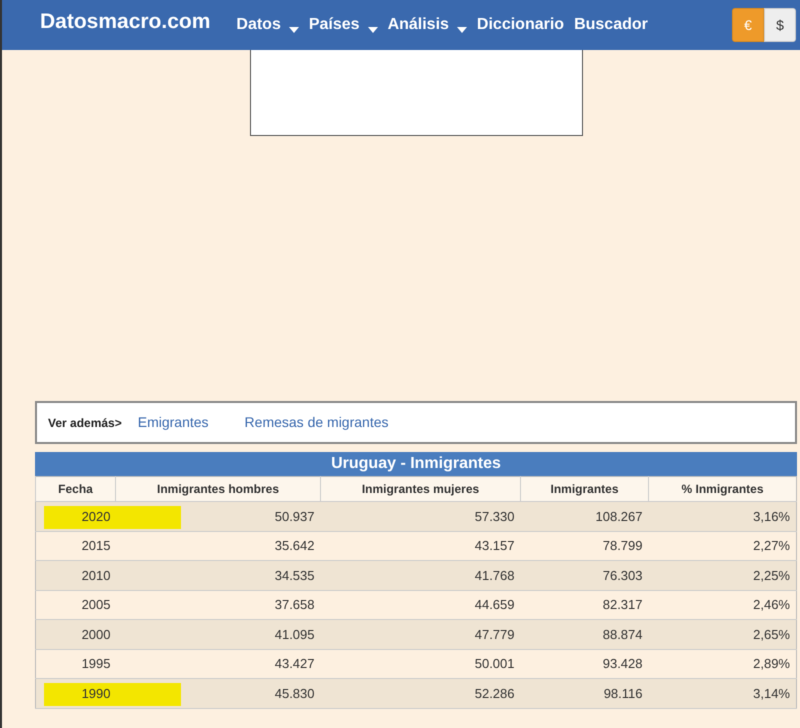 This screenshot has width=800, height=728. I want to click on nav-menu-item: Países, so click(343, 25).